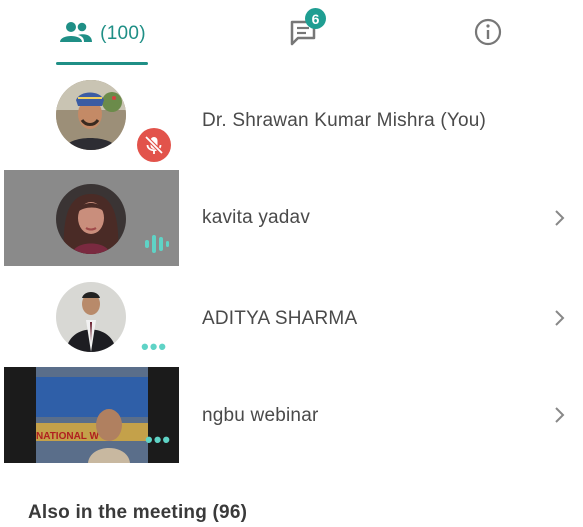  What do you see at coordinates (304, 31) in the screenshot?
I see `tab-chat: 6` at bounding box center [304, 31].